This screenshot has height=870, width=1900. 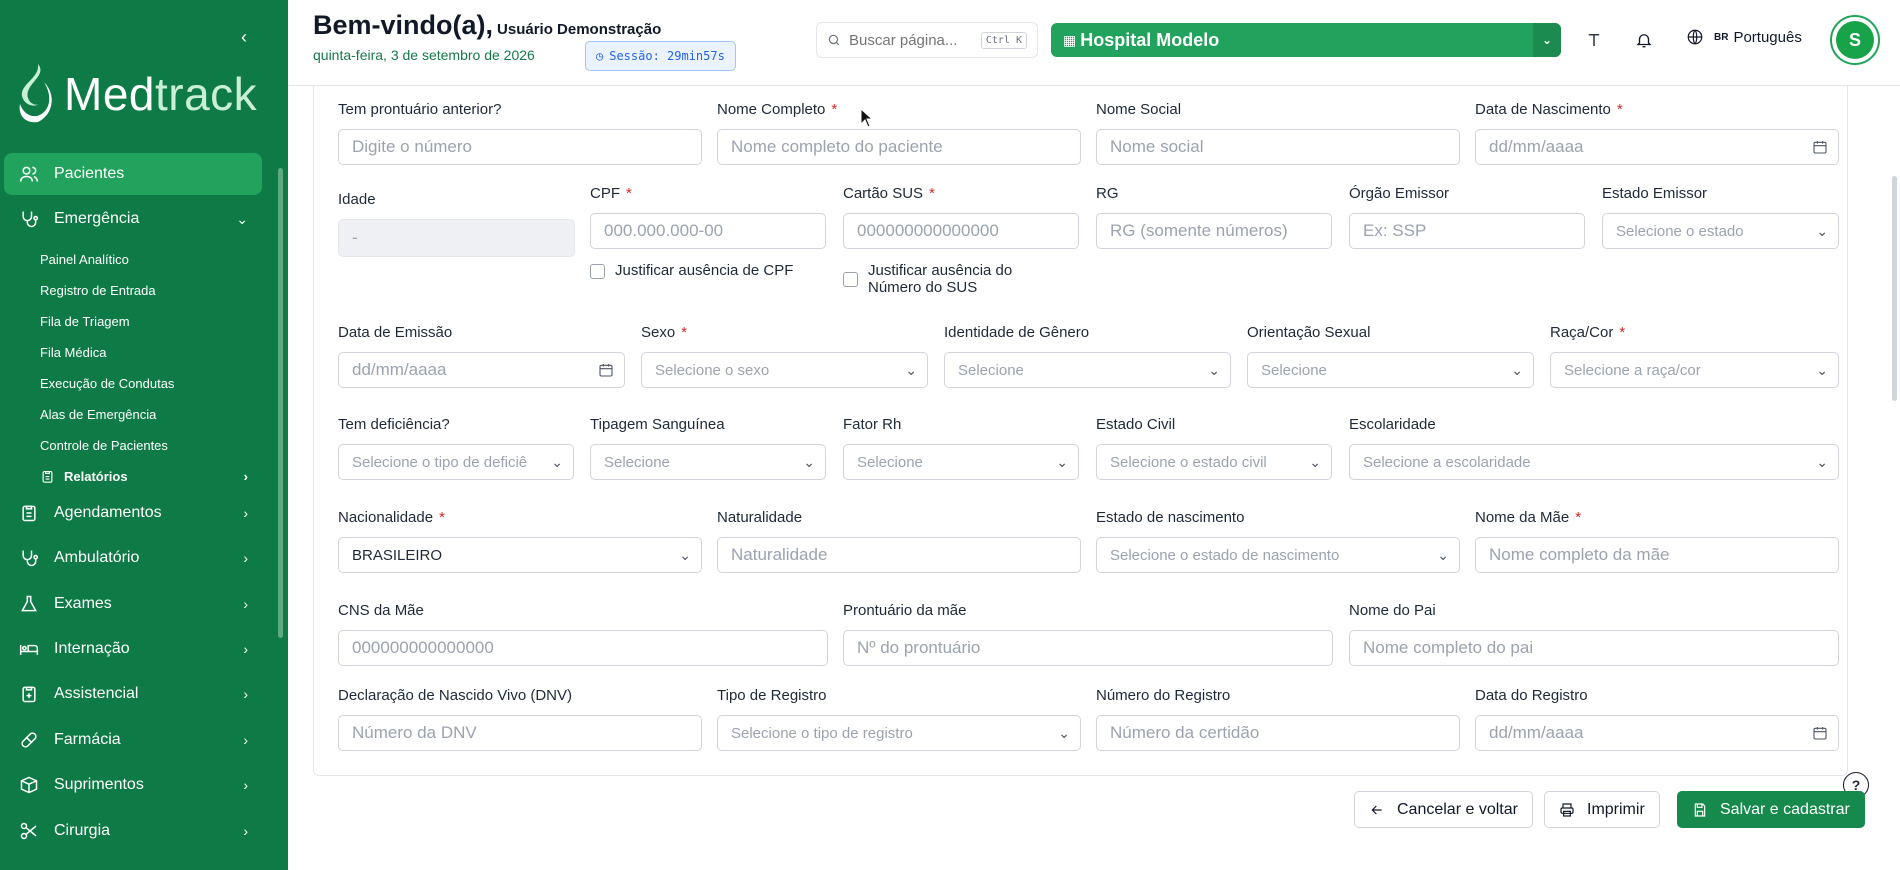 I want to click on field-orientacao-sexual: Orientação Sexual Selecione ⌄, so click(x=1390, y=356).